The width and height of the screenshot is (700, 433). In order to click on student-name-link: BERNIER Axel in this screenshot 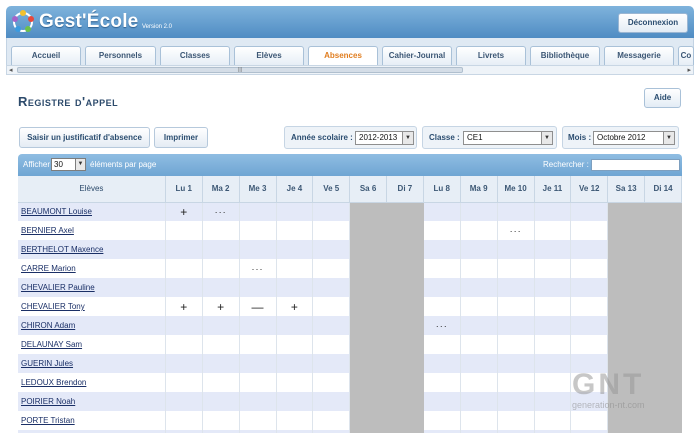, I will do `click(92, 230)`.